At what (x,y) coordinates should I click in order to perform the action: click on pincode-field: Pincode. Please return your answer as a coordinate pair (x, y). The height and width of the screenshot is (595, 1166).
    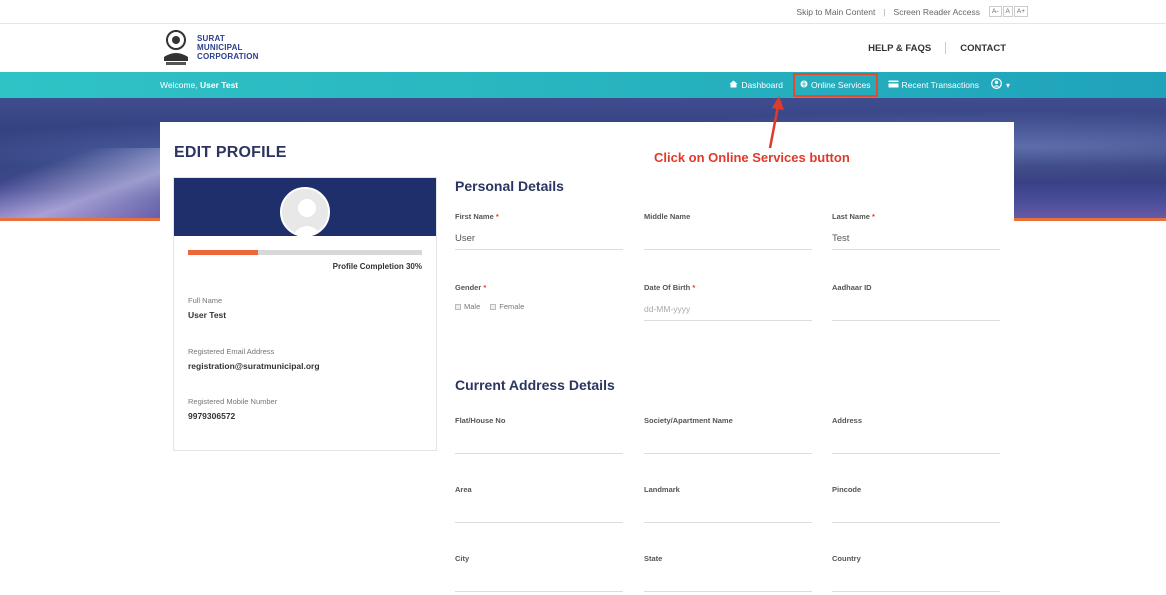
    Looking at the image, I should click on (916, 504).